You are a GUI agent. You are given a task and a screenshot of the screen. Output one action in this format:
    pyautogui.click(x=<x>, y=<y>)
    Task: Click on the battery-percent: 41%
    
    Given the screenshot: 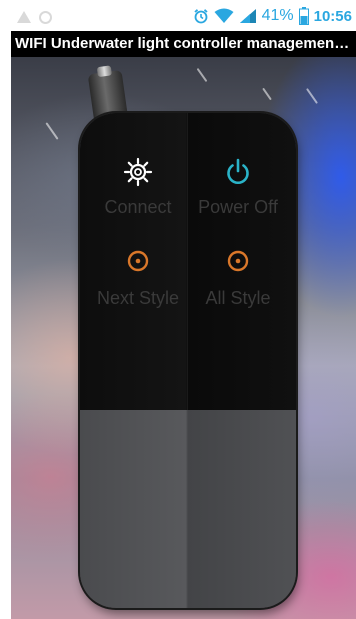 What is the action you would take?
    pyautogui.click(x=277, y=15)
    